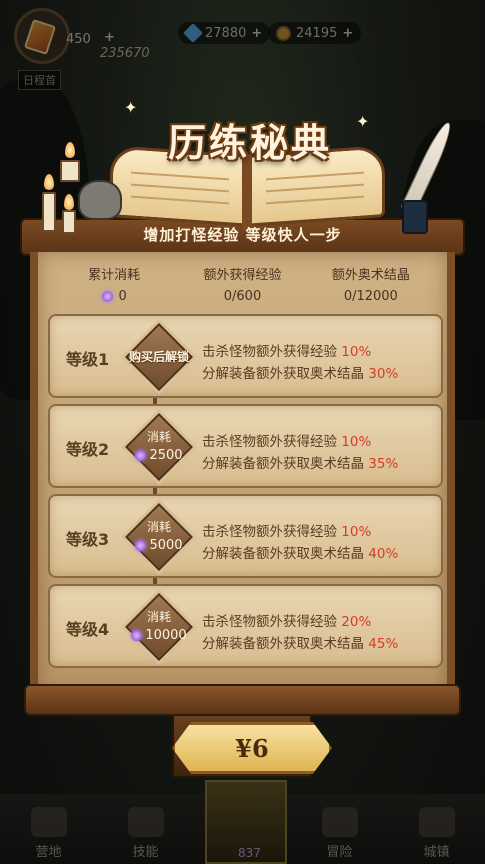 This screenshot has width=485, height=864. Describe the element at coordinates (383, 464) in the screenshot. I see `crystal-bonus-value: 35%` at that location.